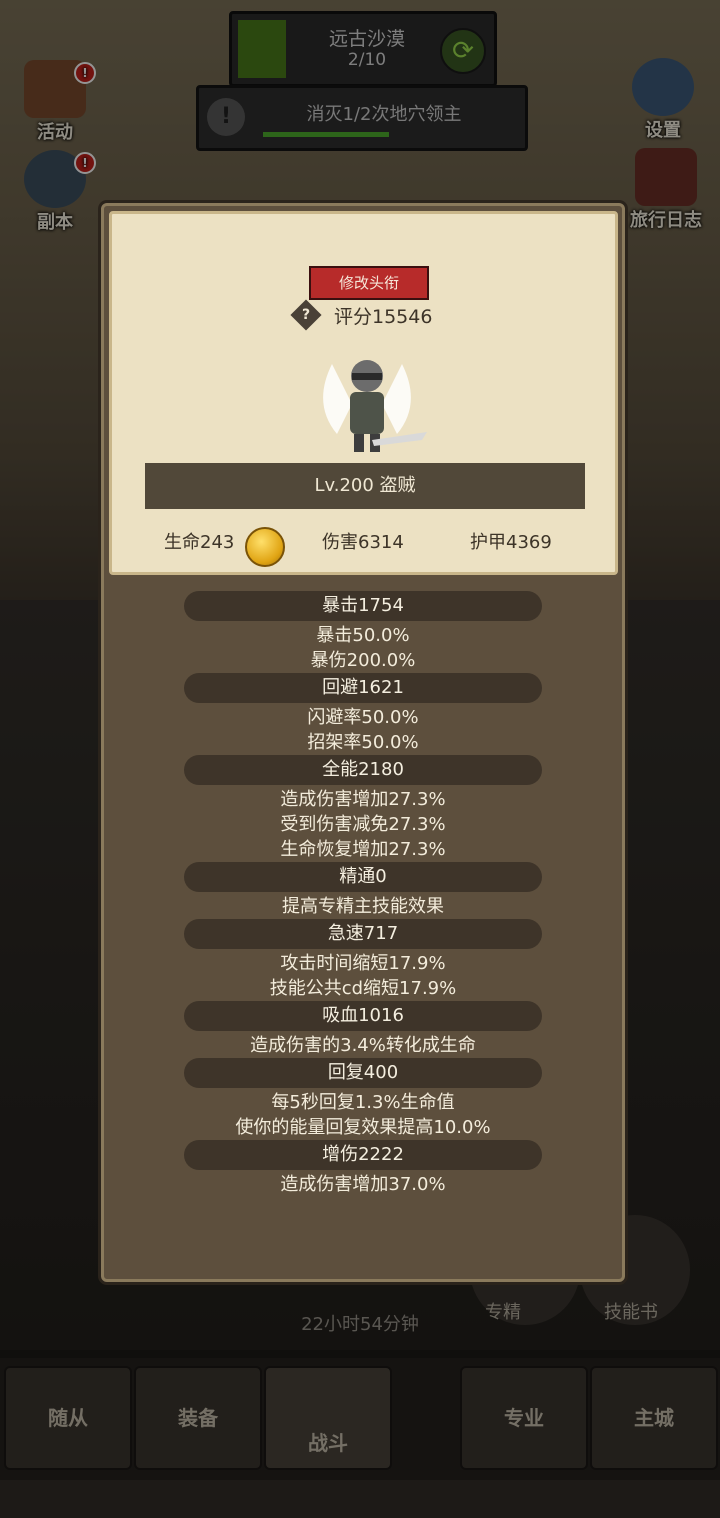 The height and width of the screenshot is (1518, 720). What do you see at coordinates (363, 799) in the screenshot?
I see `stat-line: 造成伤害增加27.3%` at bounding box center [363, 799].